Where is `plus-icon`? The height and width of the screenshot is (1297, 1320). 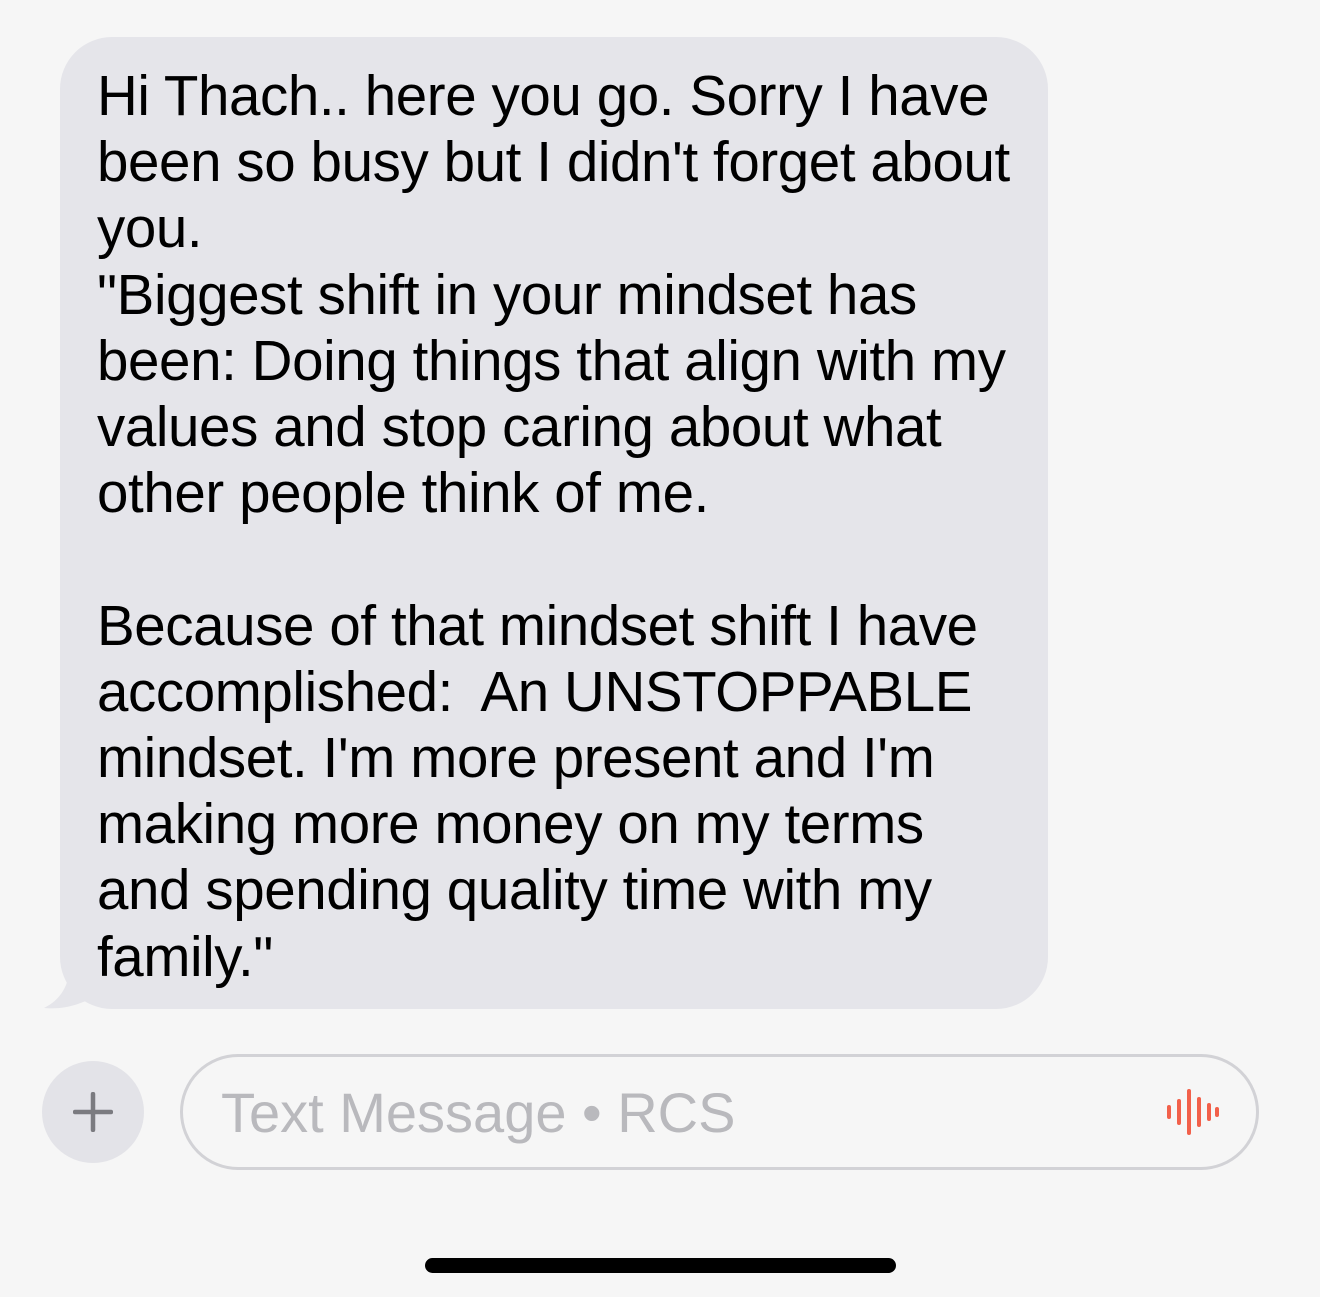
plus-icon is located at coordinates (93, 1112).